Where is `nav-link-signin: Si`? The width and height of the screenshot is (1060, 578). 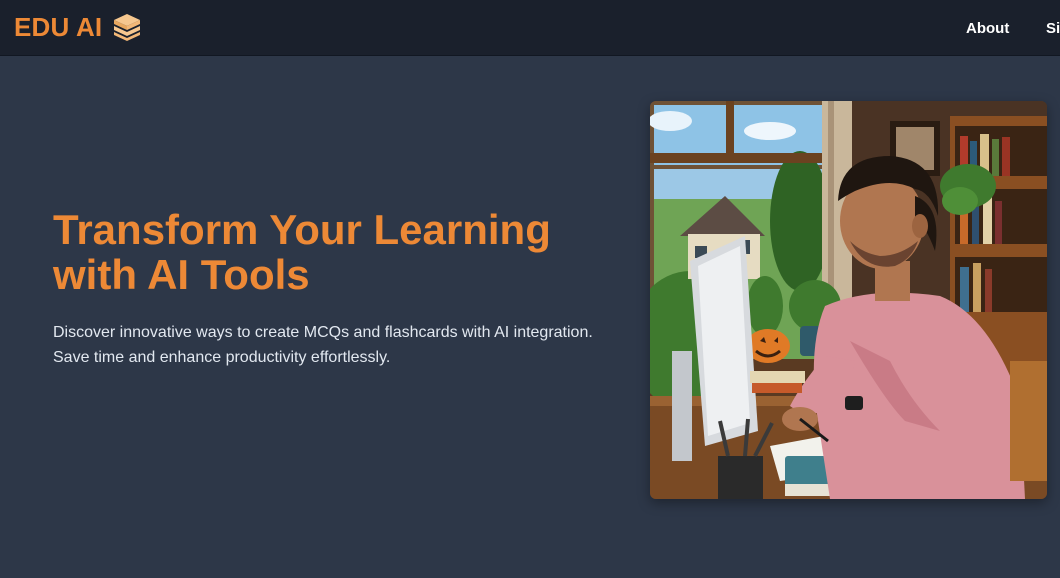
nav-link-signin: Si is located at coordinates (1053, 28).